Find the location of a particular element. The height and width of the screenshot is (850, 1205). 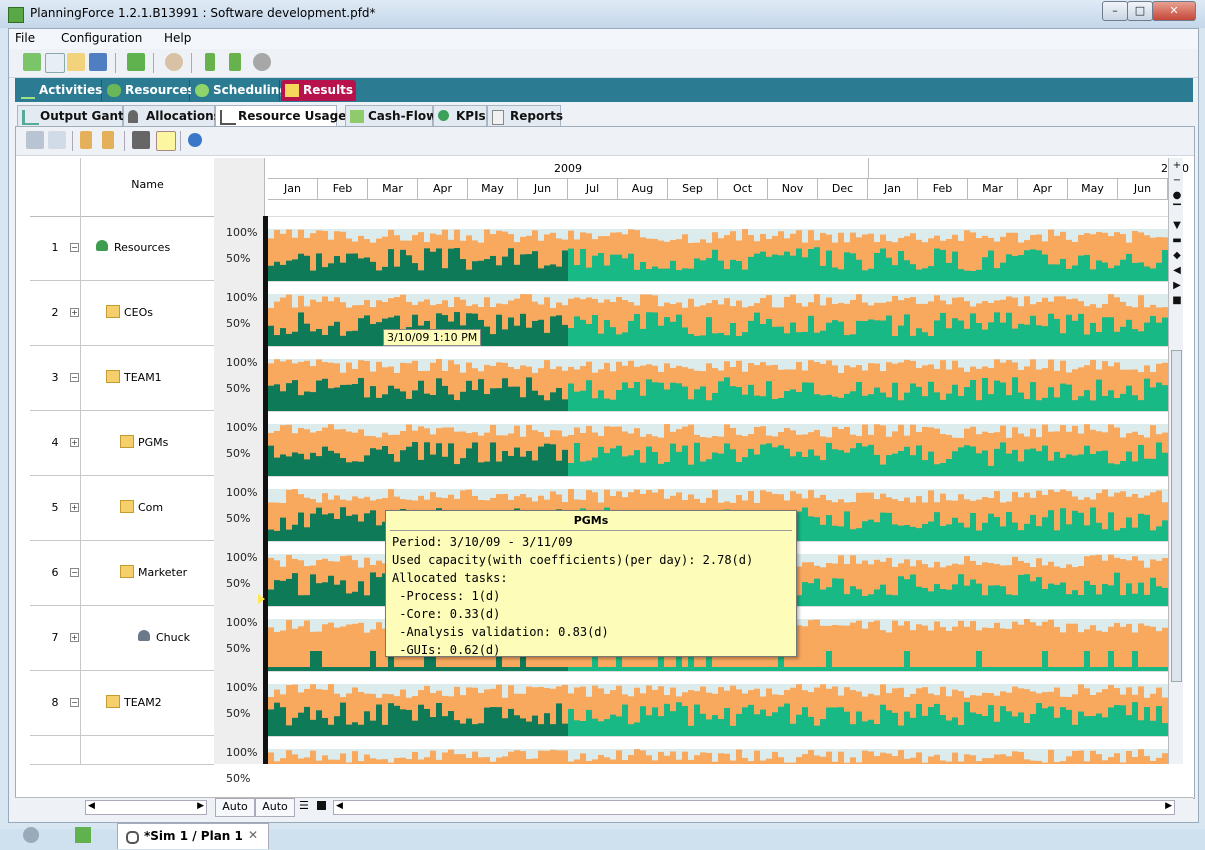

vertical-scrollbar: + − ● ▔ ▼ ▬ ◆ ◀ ▶ ■ is located at coordinates (1175, 461).